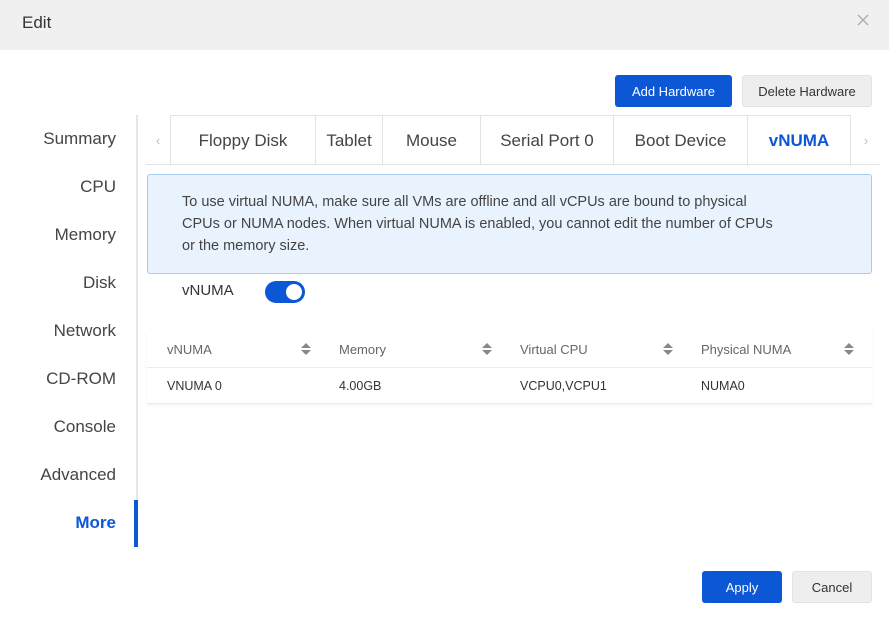 The width and height of the screenshot is (889, 618). Describe the element at coordinates (362, 349) in the screenshot. I see `column-header-memory: Memory` at that location.